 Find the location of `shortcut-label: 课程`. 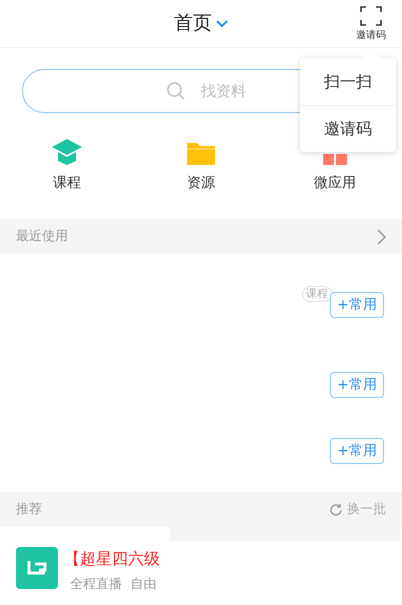

shortcut-label: 课程 is located at coordinates (67, 183).